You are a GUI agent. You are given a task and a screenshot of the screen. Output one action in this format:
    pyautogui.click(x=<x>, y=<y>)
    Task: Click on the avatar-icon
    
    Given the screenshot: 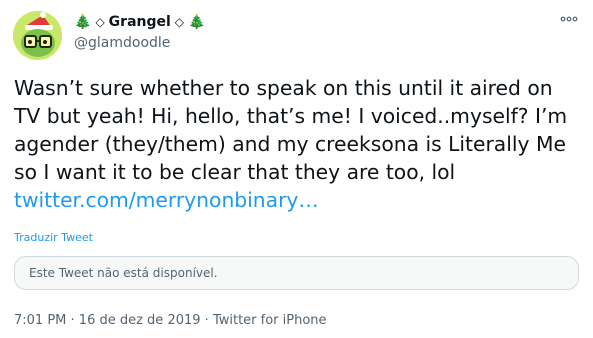 What is the action you would take?
    pyautogui.click(x=37, y=35)
    